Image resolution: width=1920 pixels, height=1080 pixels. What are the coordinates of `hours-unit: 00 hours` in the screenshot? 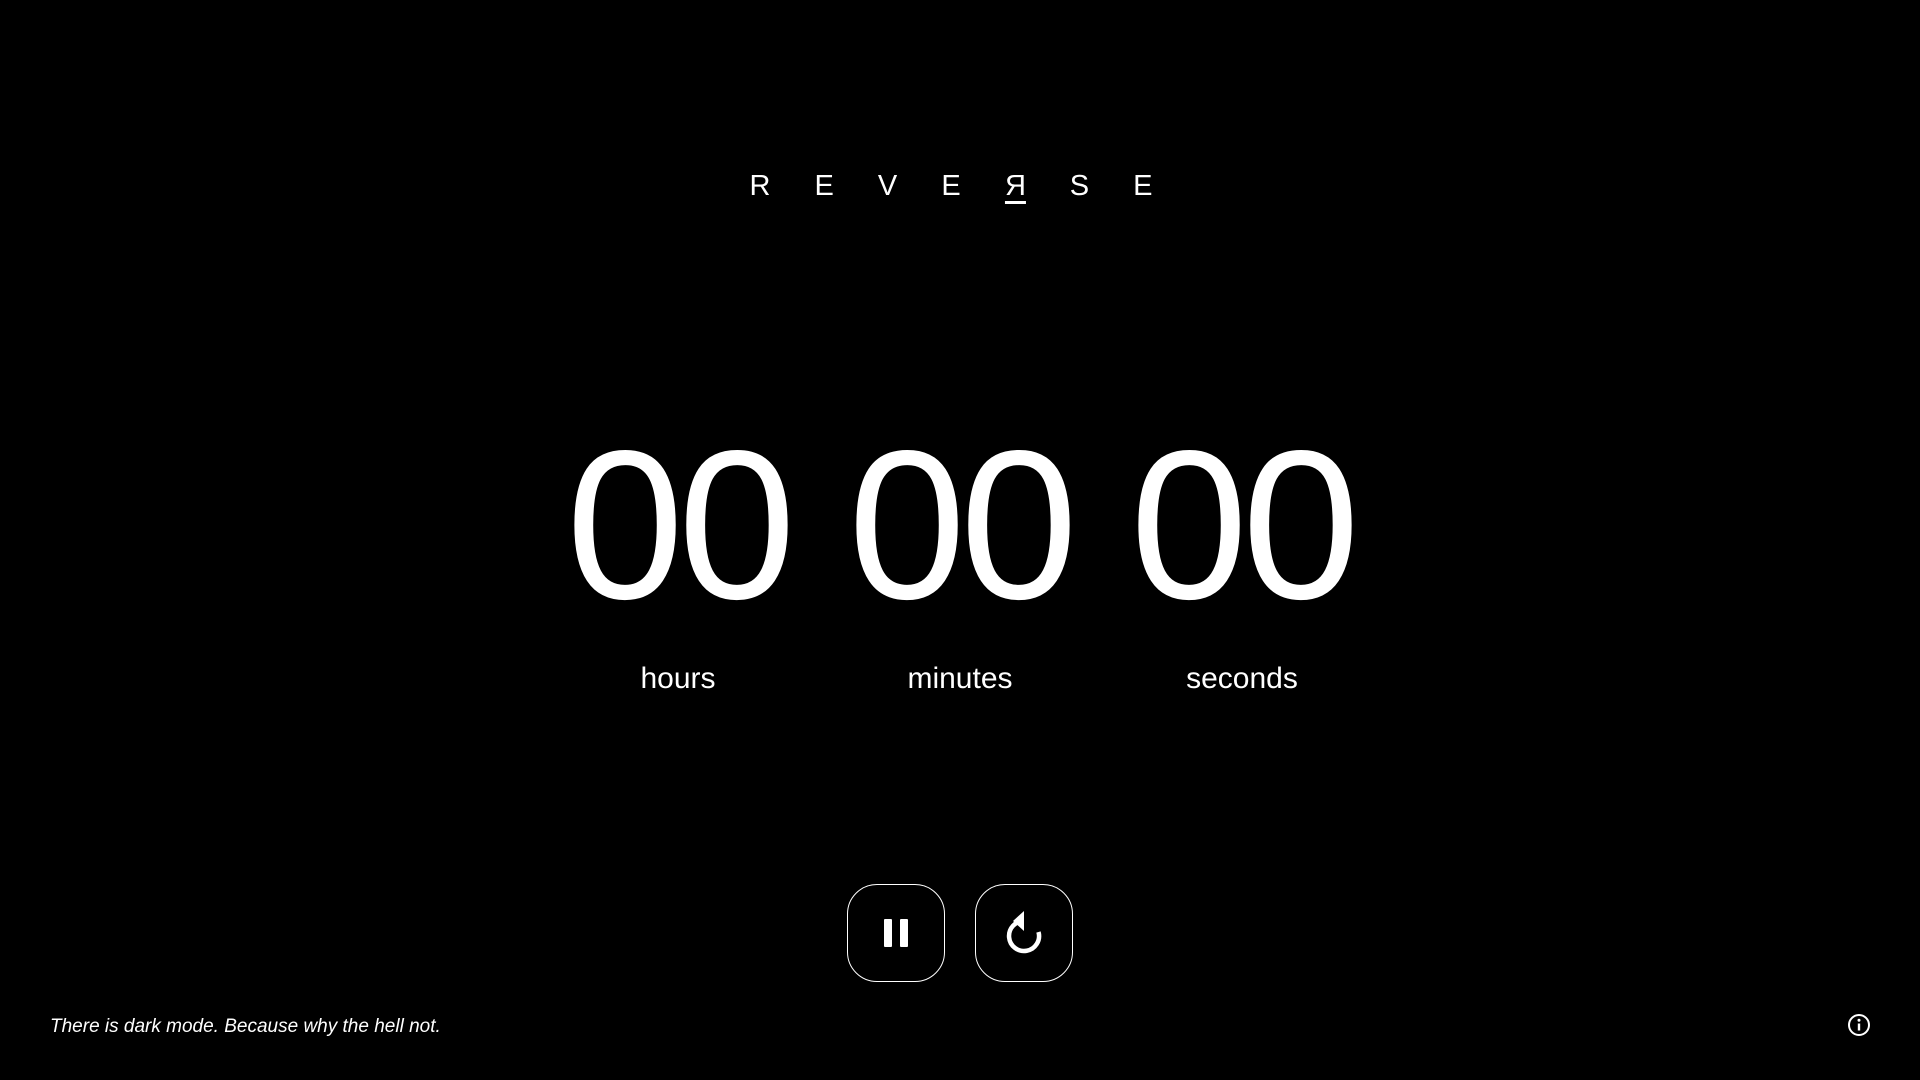 It's located at (679, 558).